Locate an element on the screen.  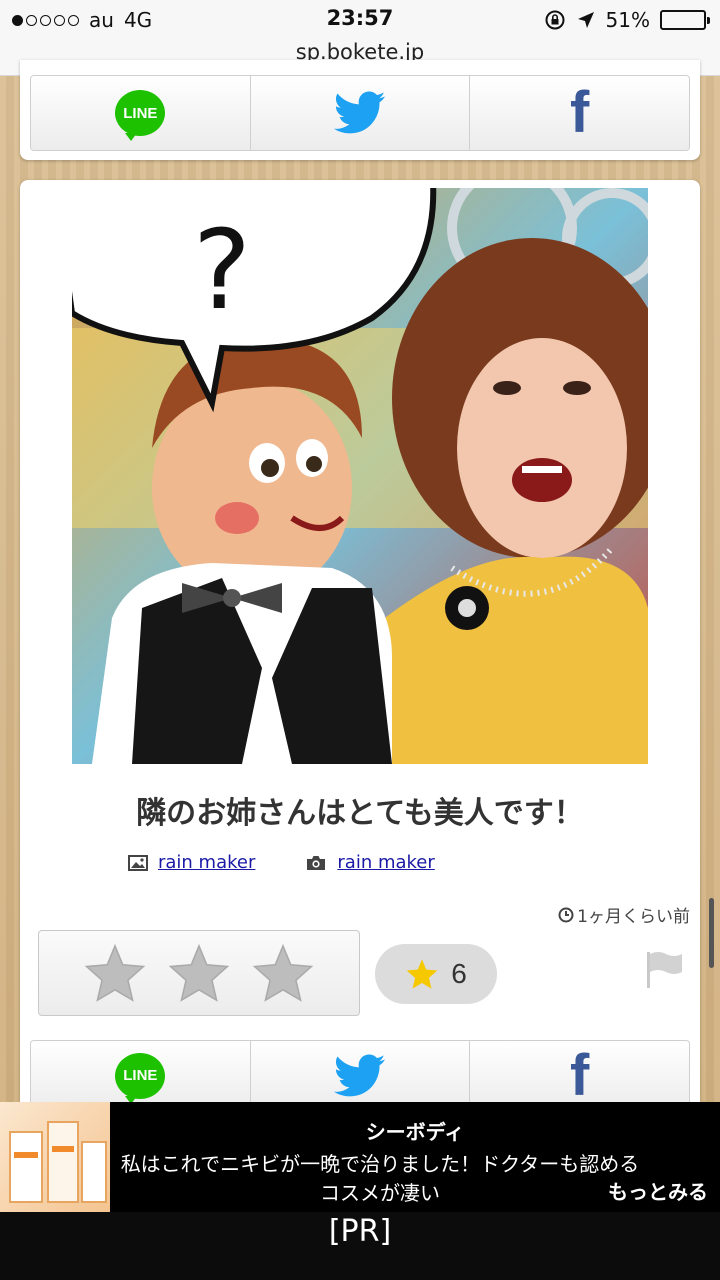
share-bar-top: LINE f is located at coordinates (360, 113).